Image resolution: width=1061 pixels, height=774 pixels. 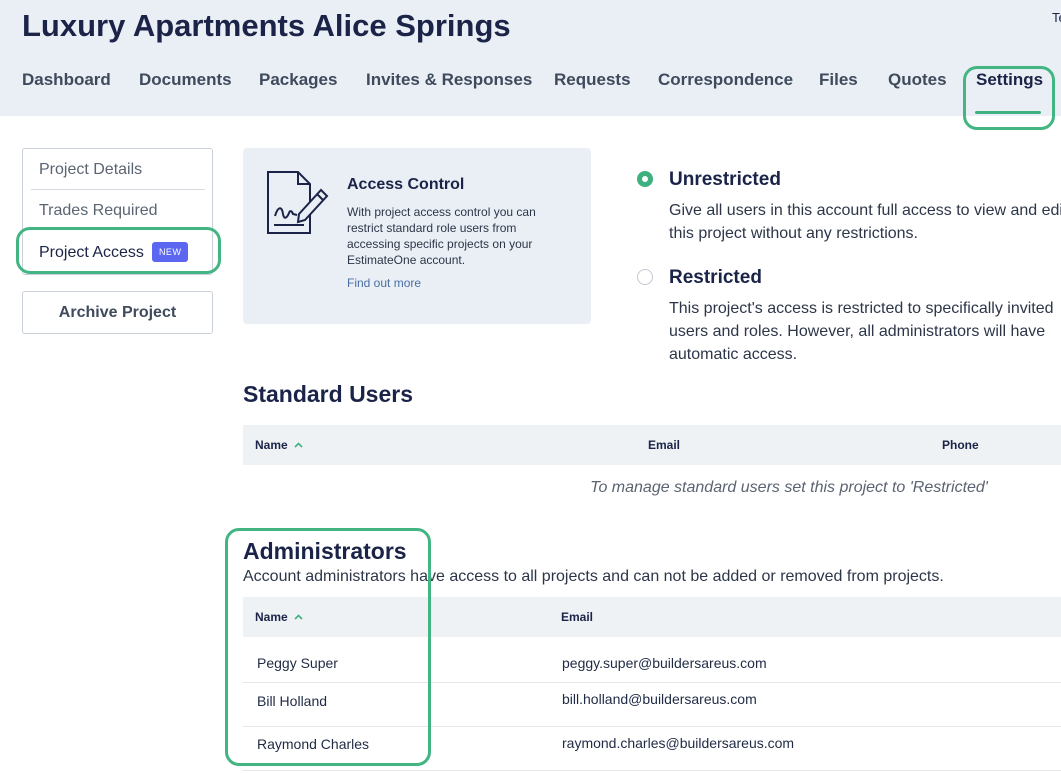 What do you see at coordinates (91, 252) in the screenshot?
I see `sidebar-item-label: Project Access` at bounding box center [91, 252].